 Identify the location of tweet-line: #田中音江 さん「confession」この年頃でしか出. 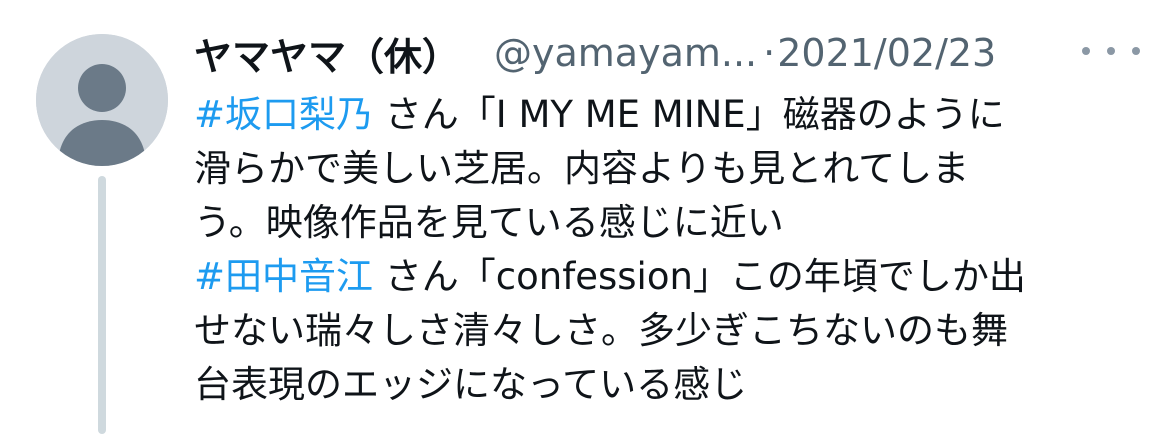
(674, 277).